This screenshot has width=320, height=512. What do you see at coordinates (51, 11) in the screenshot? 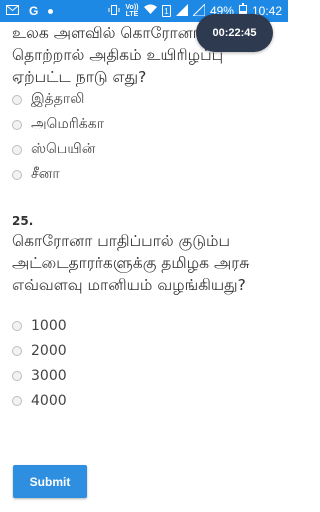
I see `notification-dot-icon` at bounding box center [51, 11].